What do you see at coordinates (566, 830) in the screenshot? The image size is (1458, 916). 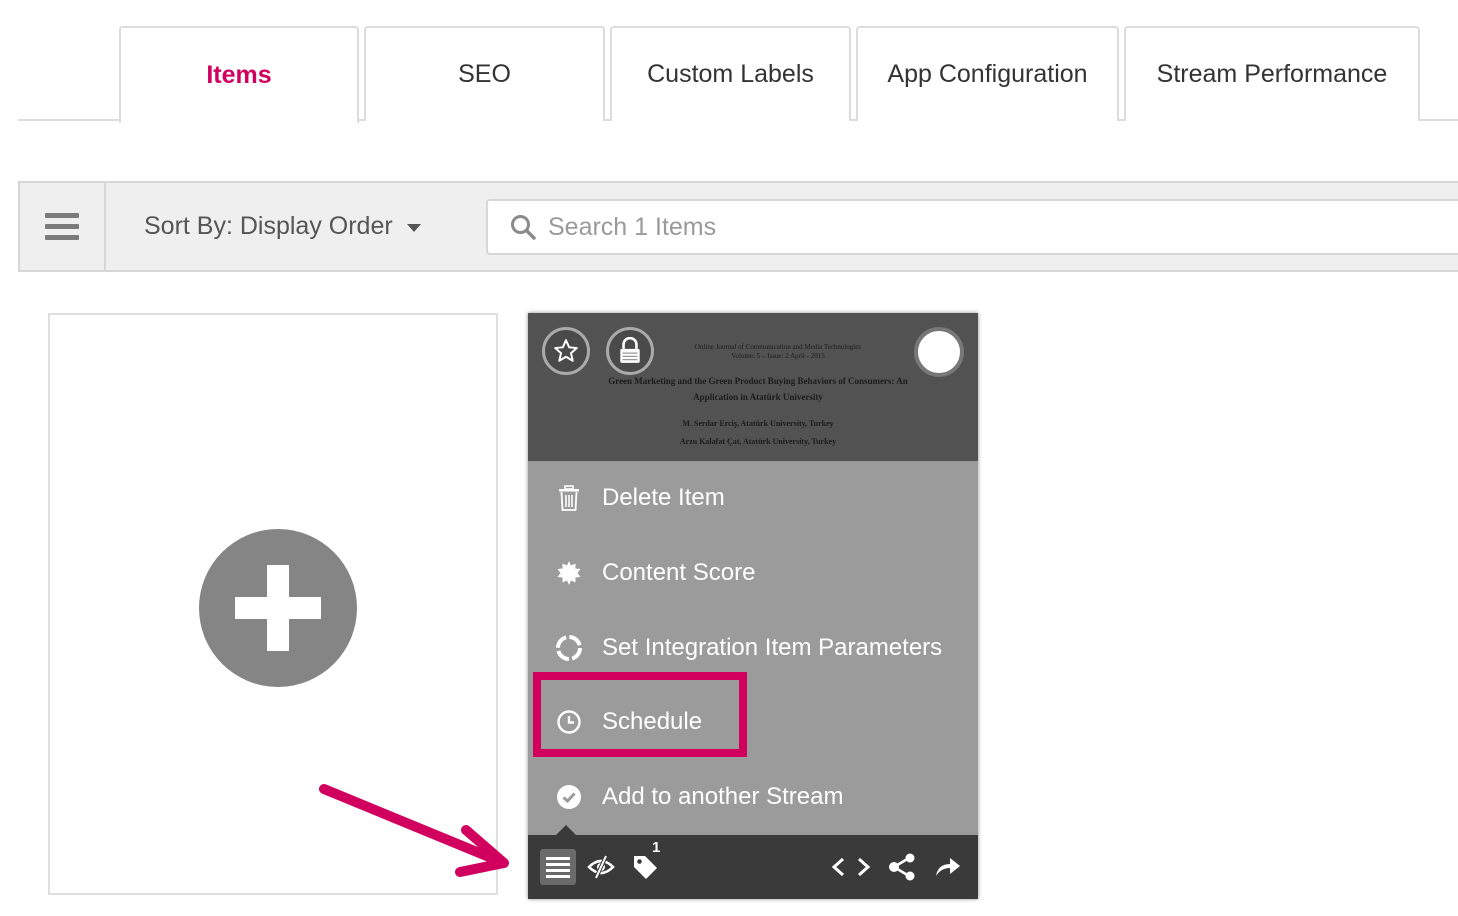 I see `menu-pointer` at bounding box center [566, 830].